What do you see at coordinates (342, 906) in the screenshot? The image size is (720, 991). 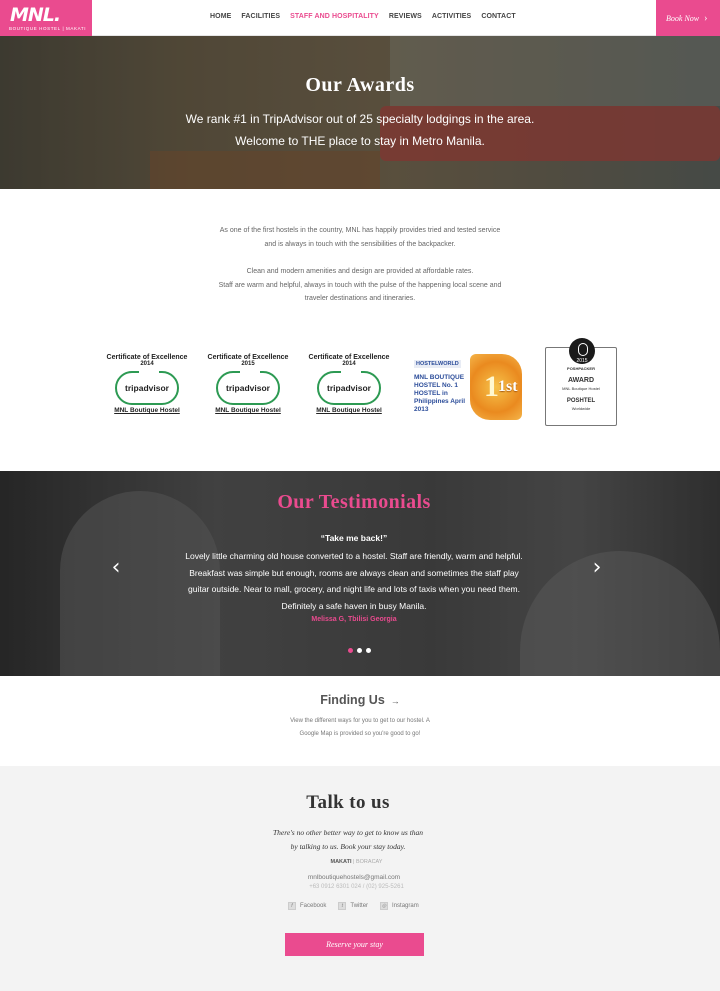 I see `twitter-icon: t` at bounding box center [342, 906].